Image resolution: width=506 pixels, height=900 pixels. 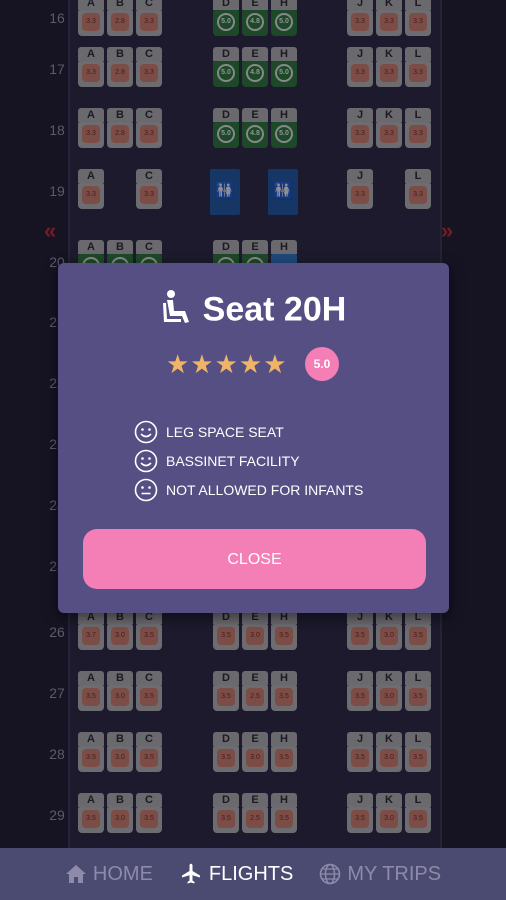 I want to click on nav-flights-label: FLIGHTS, so click(x=251, y=873).